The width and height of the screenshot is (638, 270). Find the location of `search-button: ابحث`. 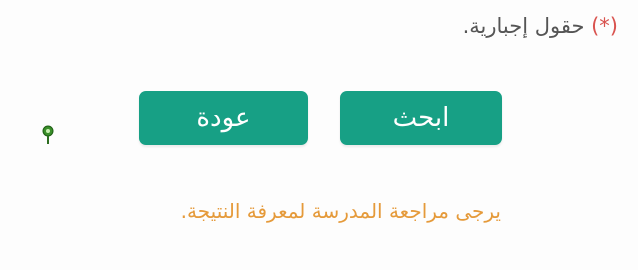

search-button: ابحث is located at coordinates (421, 118).